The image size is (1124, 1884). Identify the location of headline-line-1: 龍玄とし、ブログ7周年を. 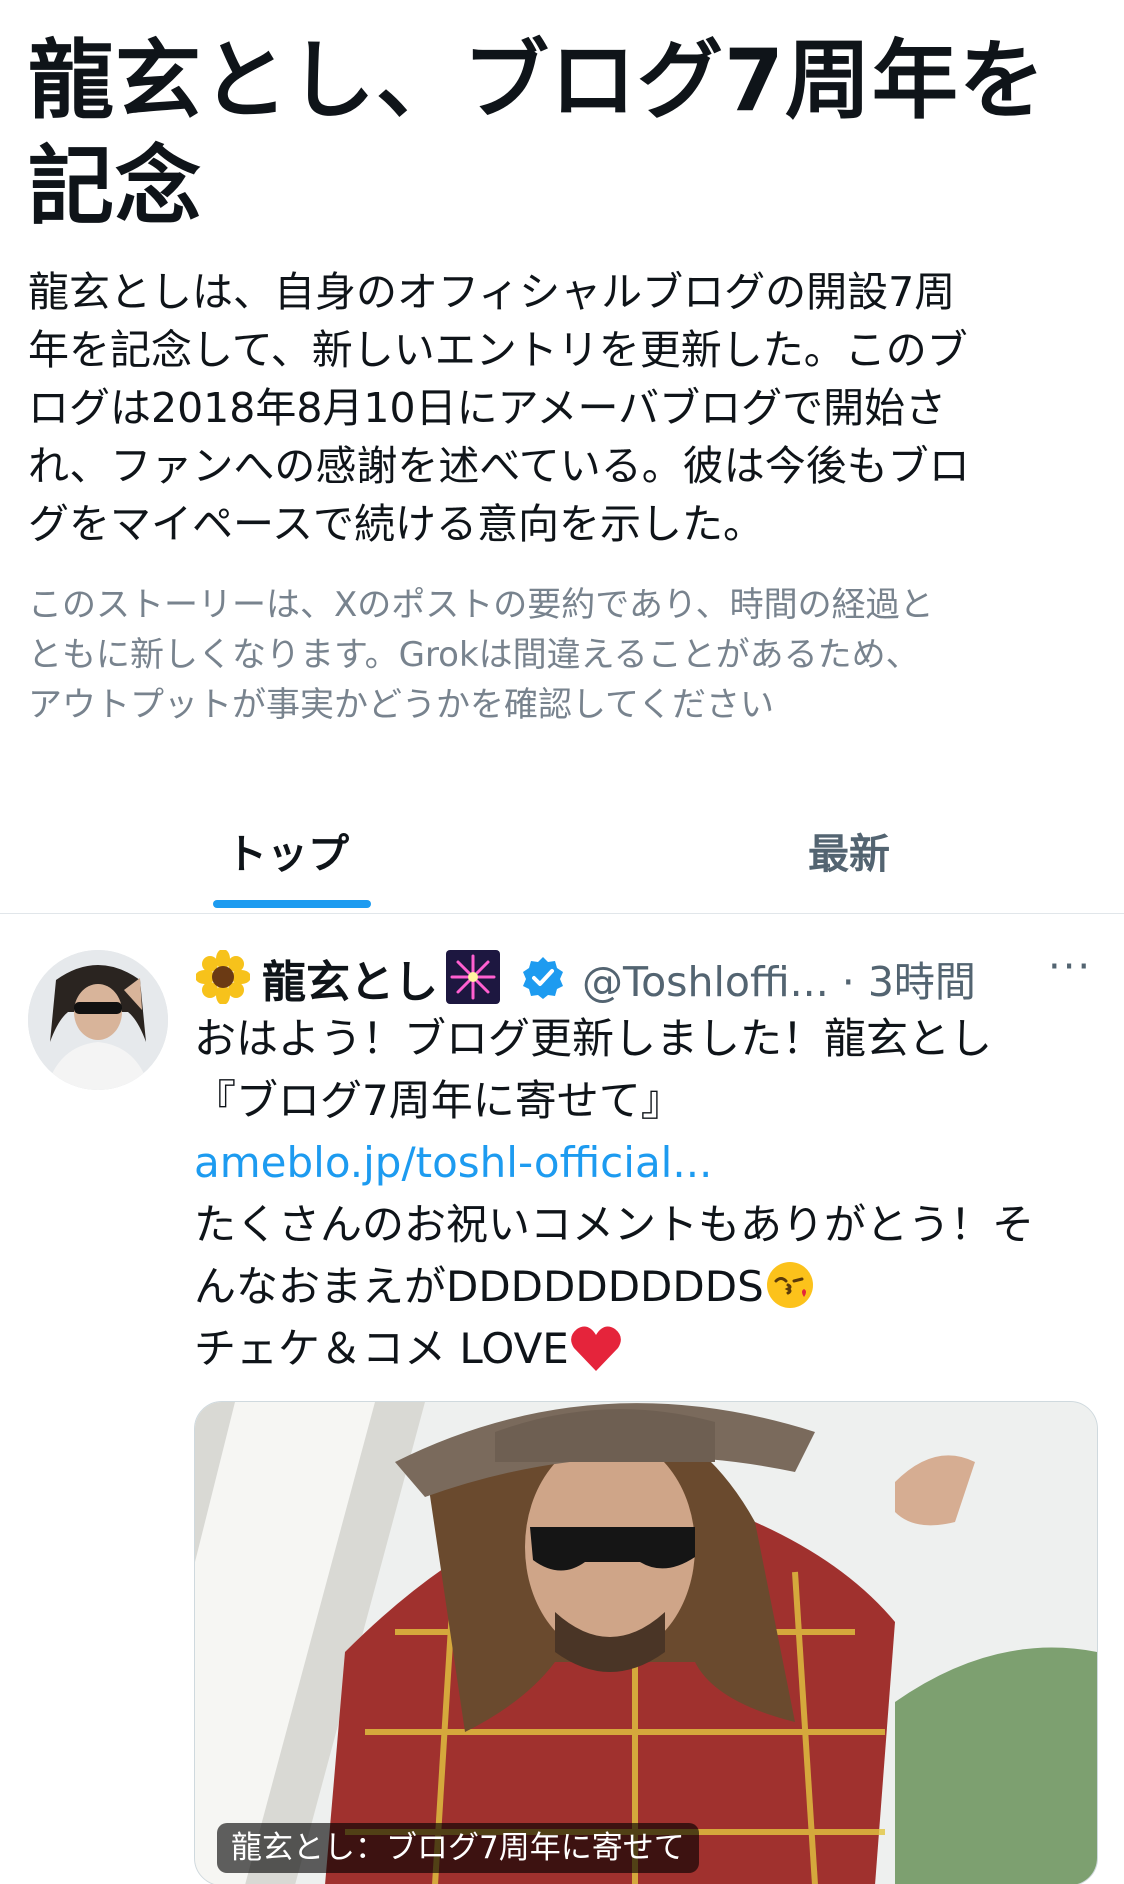
(537, 81).